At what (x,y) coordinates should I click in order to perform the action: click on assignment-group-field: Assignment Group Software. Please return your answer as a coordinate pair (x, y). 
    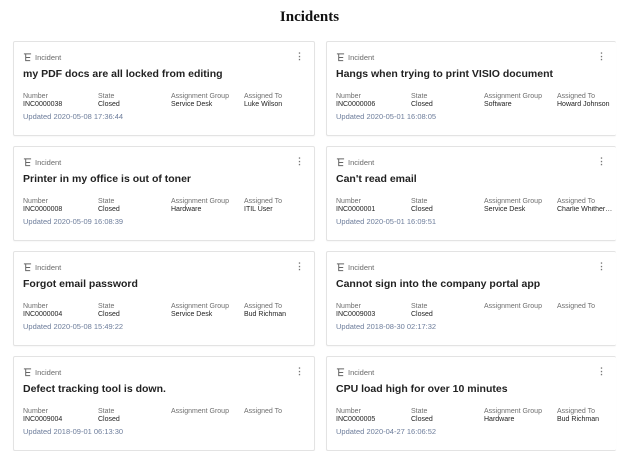
    Looking at the image, I should click on (513, 100).